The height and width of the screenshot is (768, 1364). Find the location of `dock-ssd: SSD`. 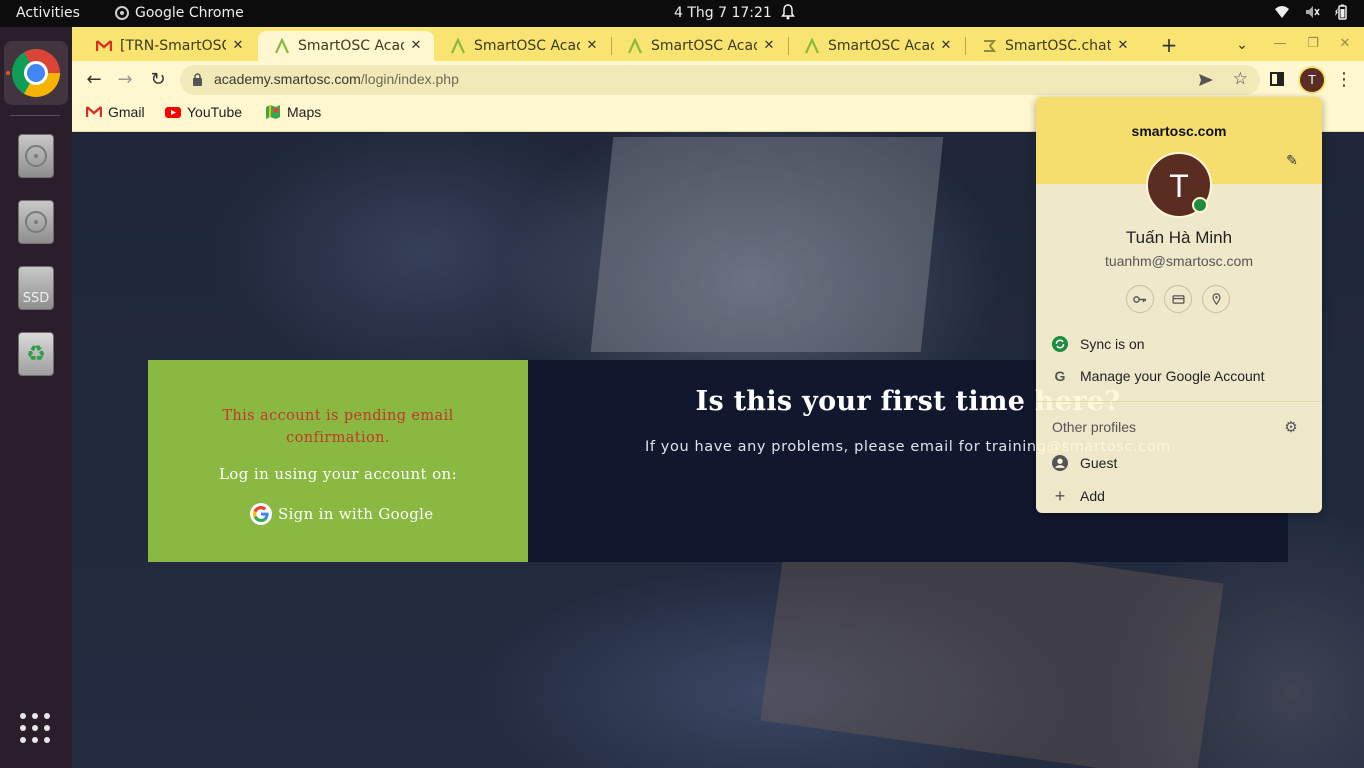

dock-ssd: SSD is located at coordinates (36, 288).